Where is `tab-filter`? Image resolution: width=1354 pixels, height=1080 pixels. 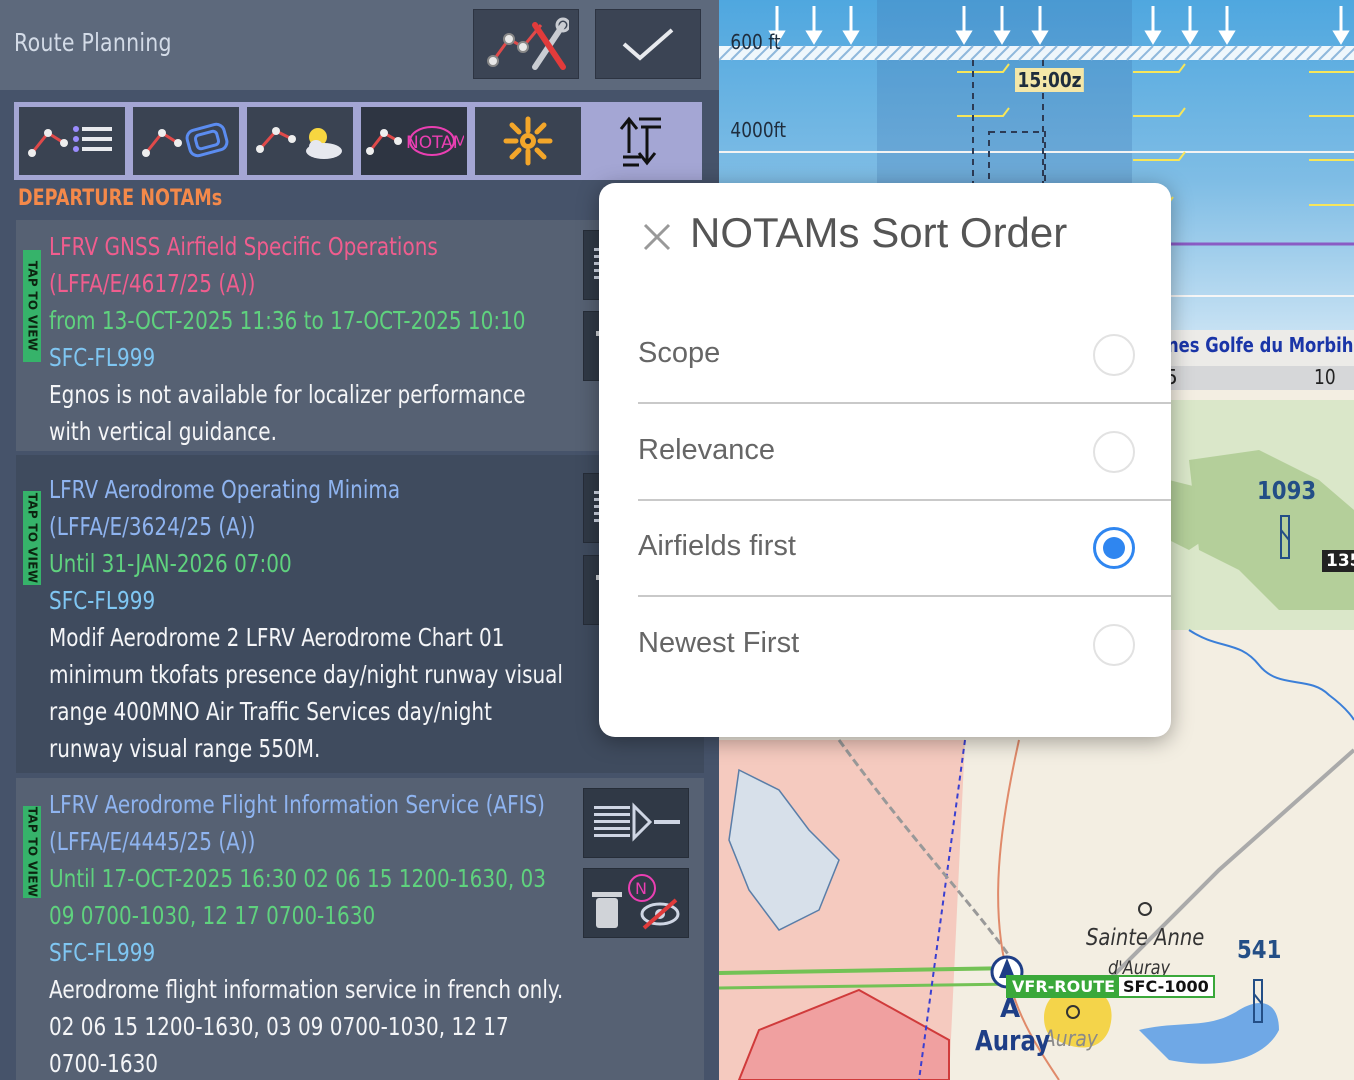
tab-filter is located at coordinates (528, 141).